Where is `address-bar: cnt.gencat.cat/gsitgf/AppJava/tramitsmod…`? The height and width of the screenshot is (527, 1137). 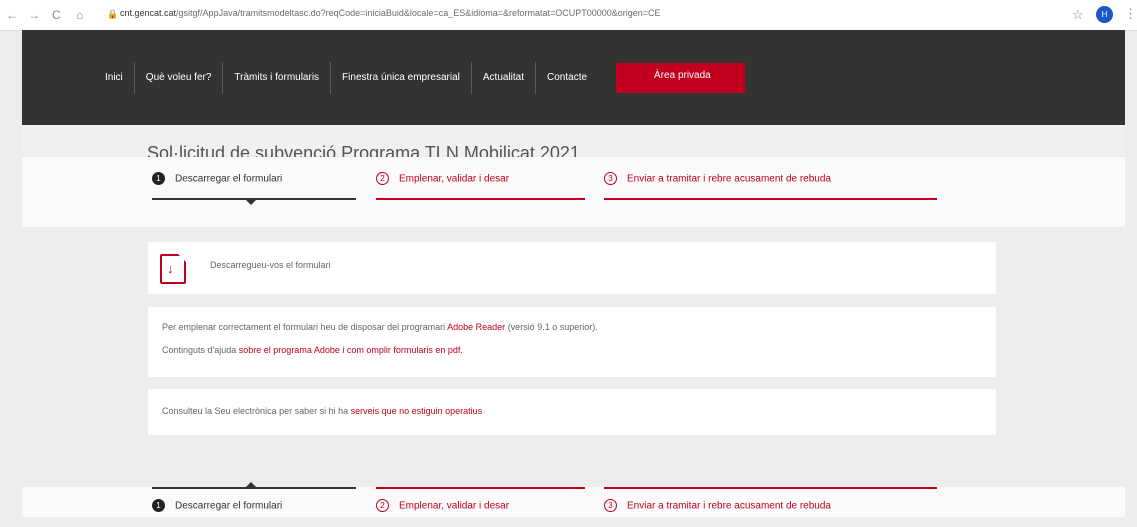 address-bar: cnt.gencat.cat/gsitgf/AppJava/tramitsmod… is located at coordinates (570, 13).